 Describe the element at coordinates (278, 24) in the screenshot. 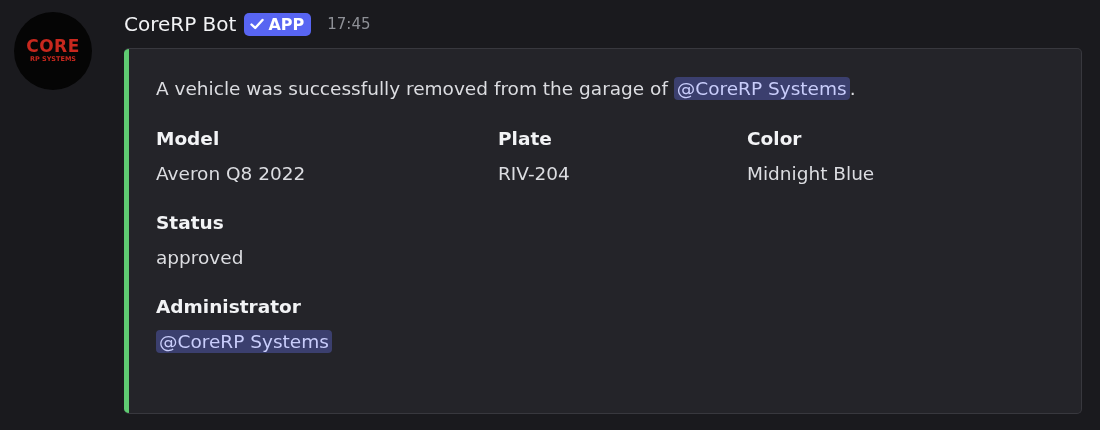

I see `app-badge: APP` at that location.